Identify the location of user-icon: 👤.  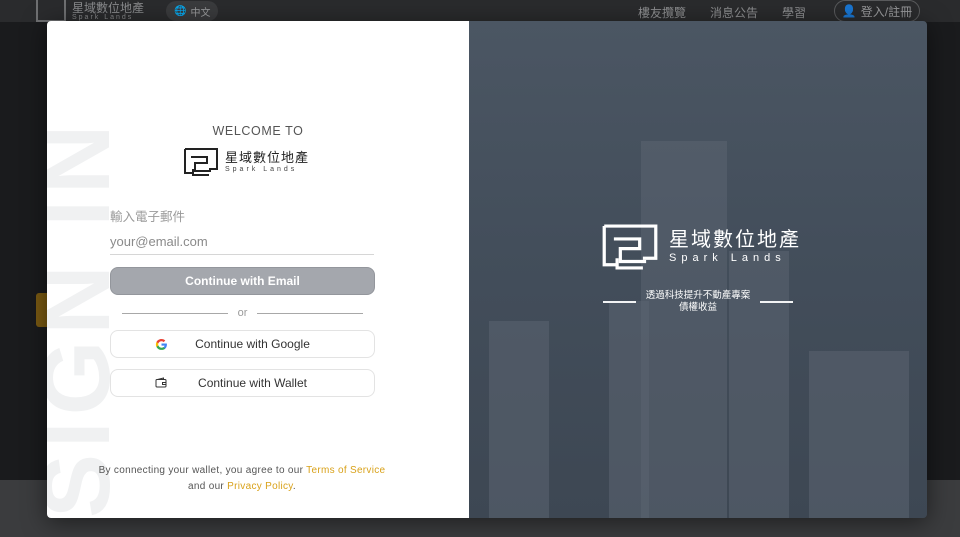
(849, 11).